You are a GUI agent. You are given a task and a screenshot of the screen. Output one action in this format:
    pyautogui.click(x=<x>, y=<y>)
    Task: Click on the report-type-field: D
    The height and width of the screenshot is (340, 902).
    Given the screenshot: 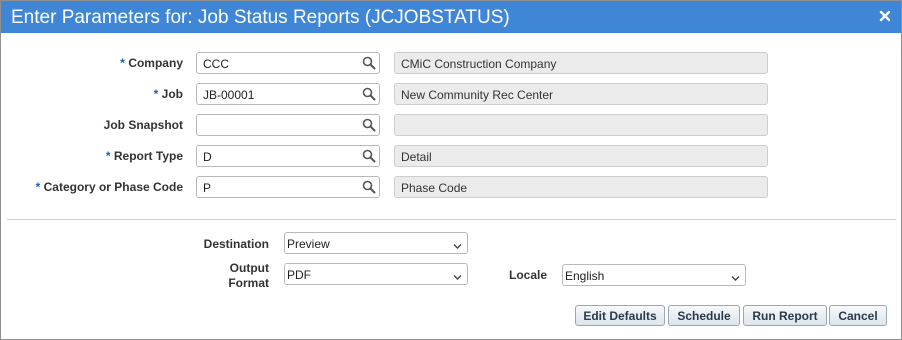 What is the action you would take?
    pyautogui.click(x=288, y=156)
    